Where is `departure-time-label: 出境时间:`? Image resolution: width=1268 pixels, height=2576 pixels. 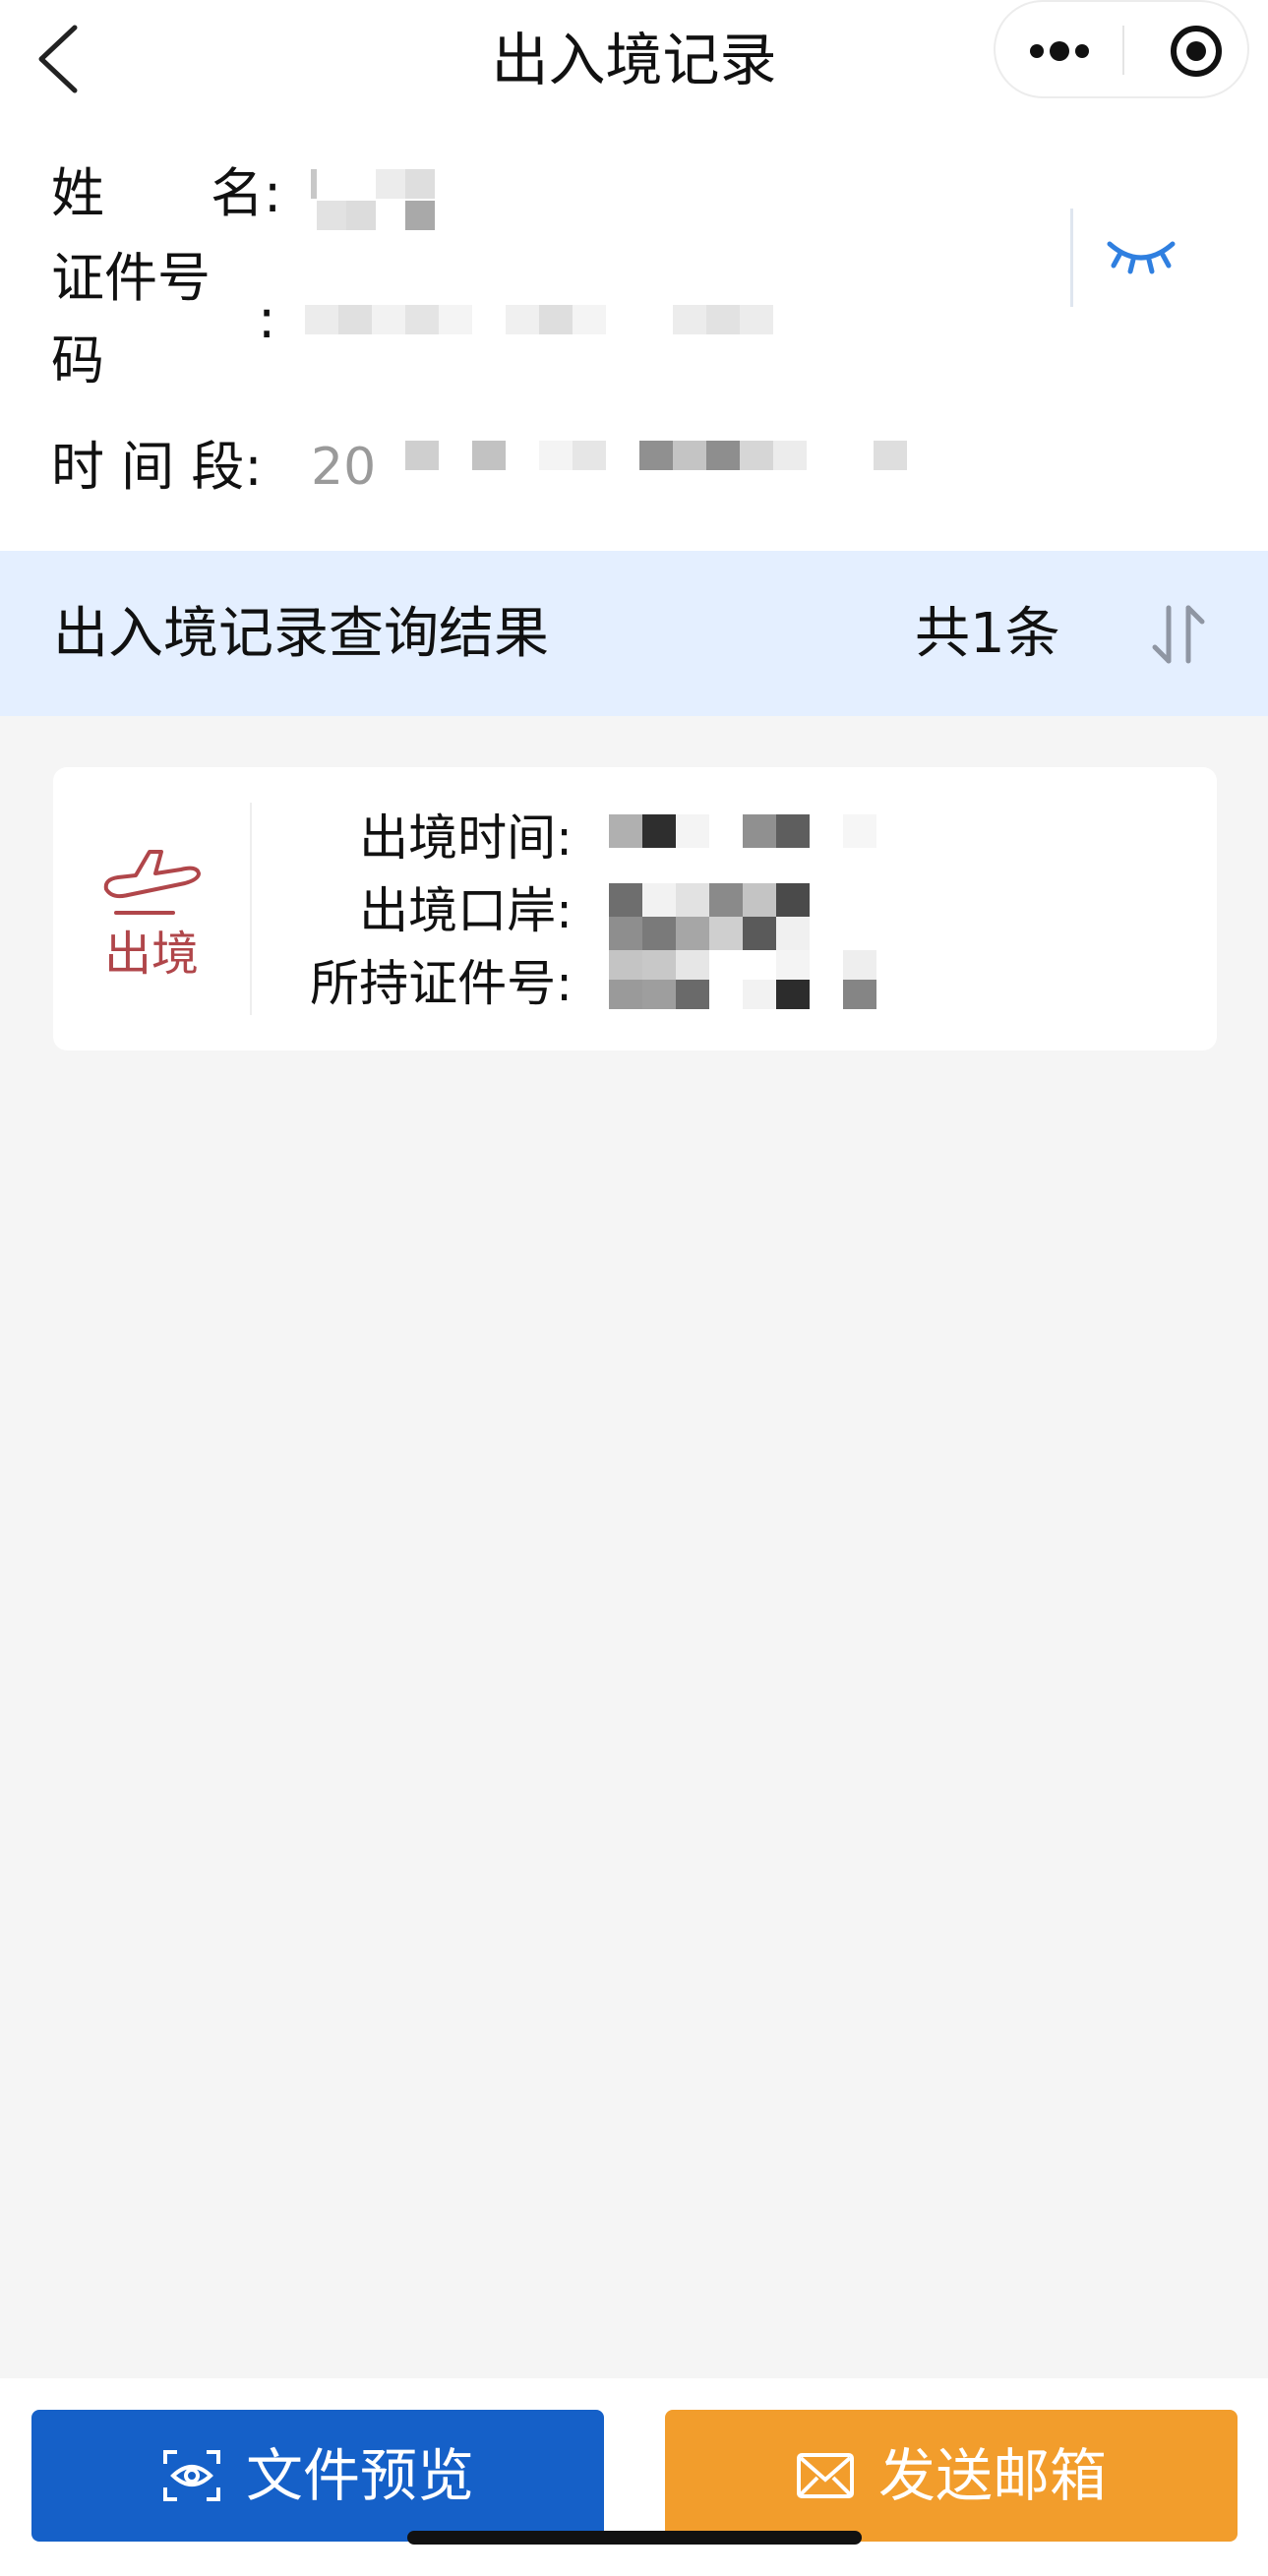 departure-time-label: 出境时间: is located at coordinates (466, 838).